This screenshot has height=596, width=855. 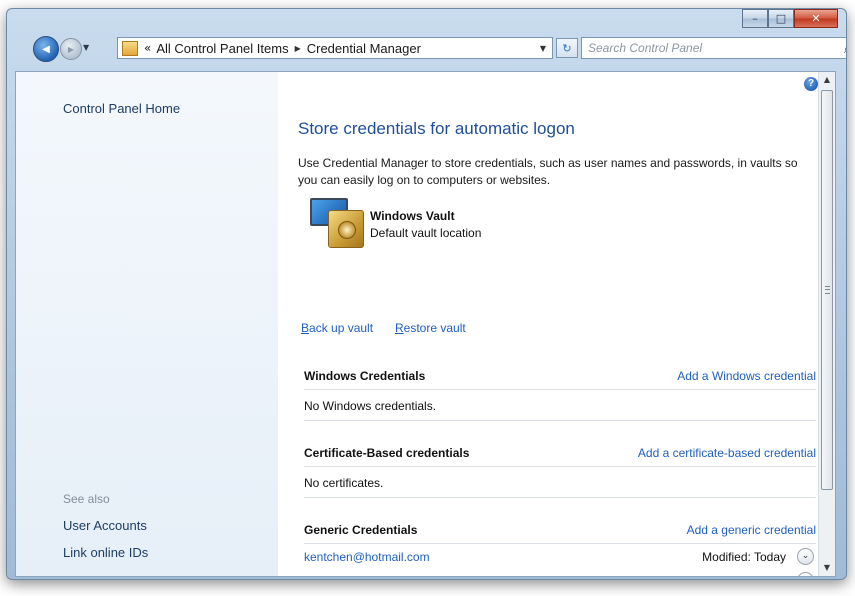 What do you see at coordinates (86, 499) in the screenshot?
I see `see-also-label: See also` at bounding box center [86, 499].